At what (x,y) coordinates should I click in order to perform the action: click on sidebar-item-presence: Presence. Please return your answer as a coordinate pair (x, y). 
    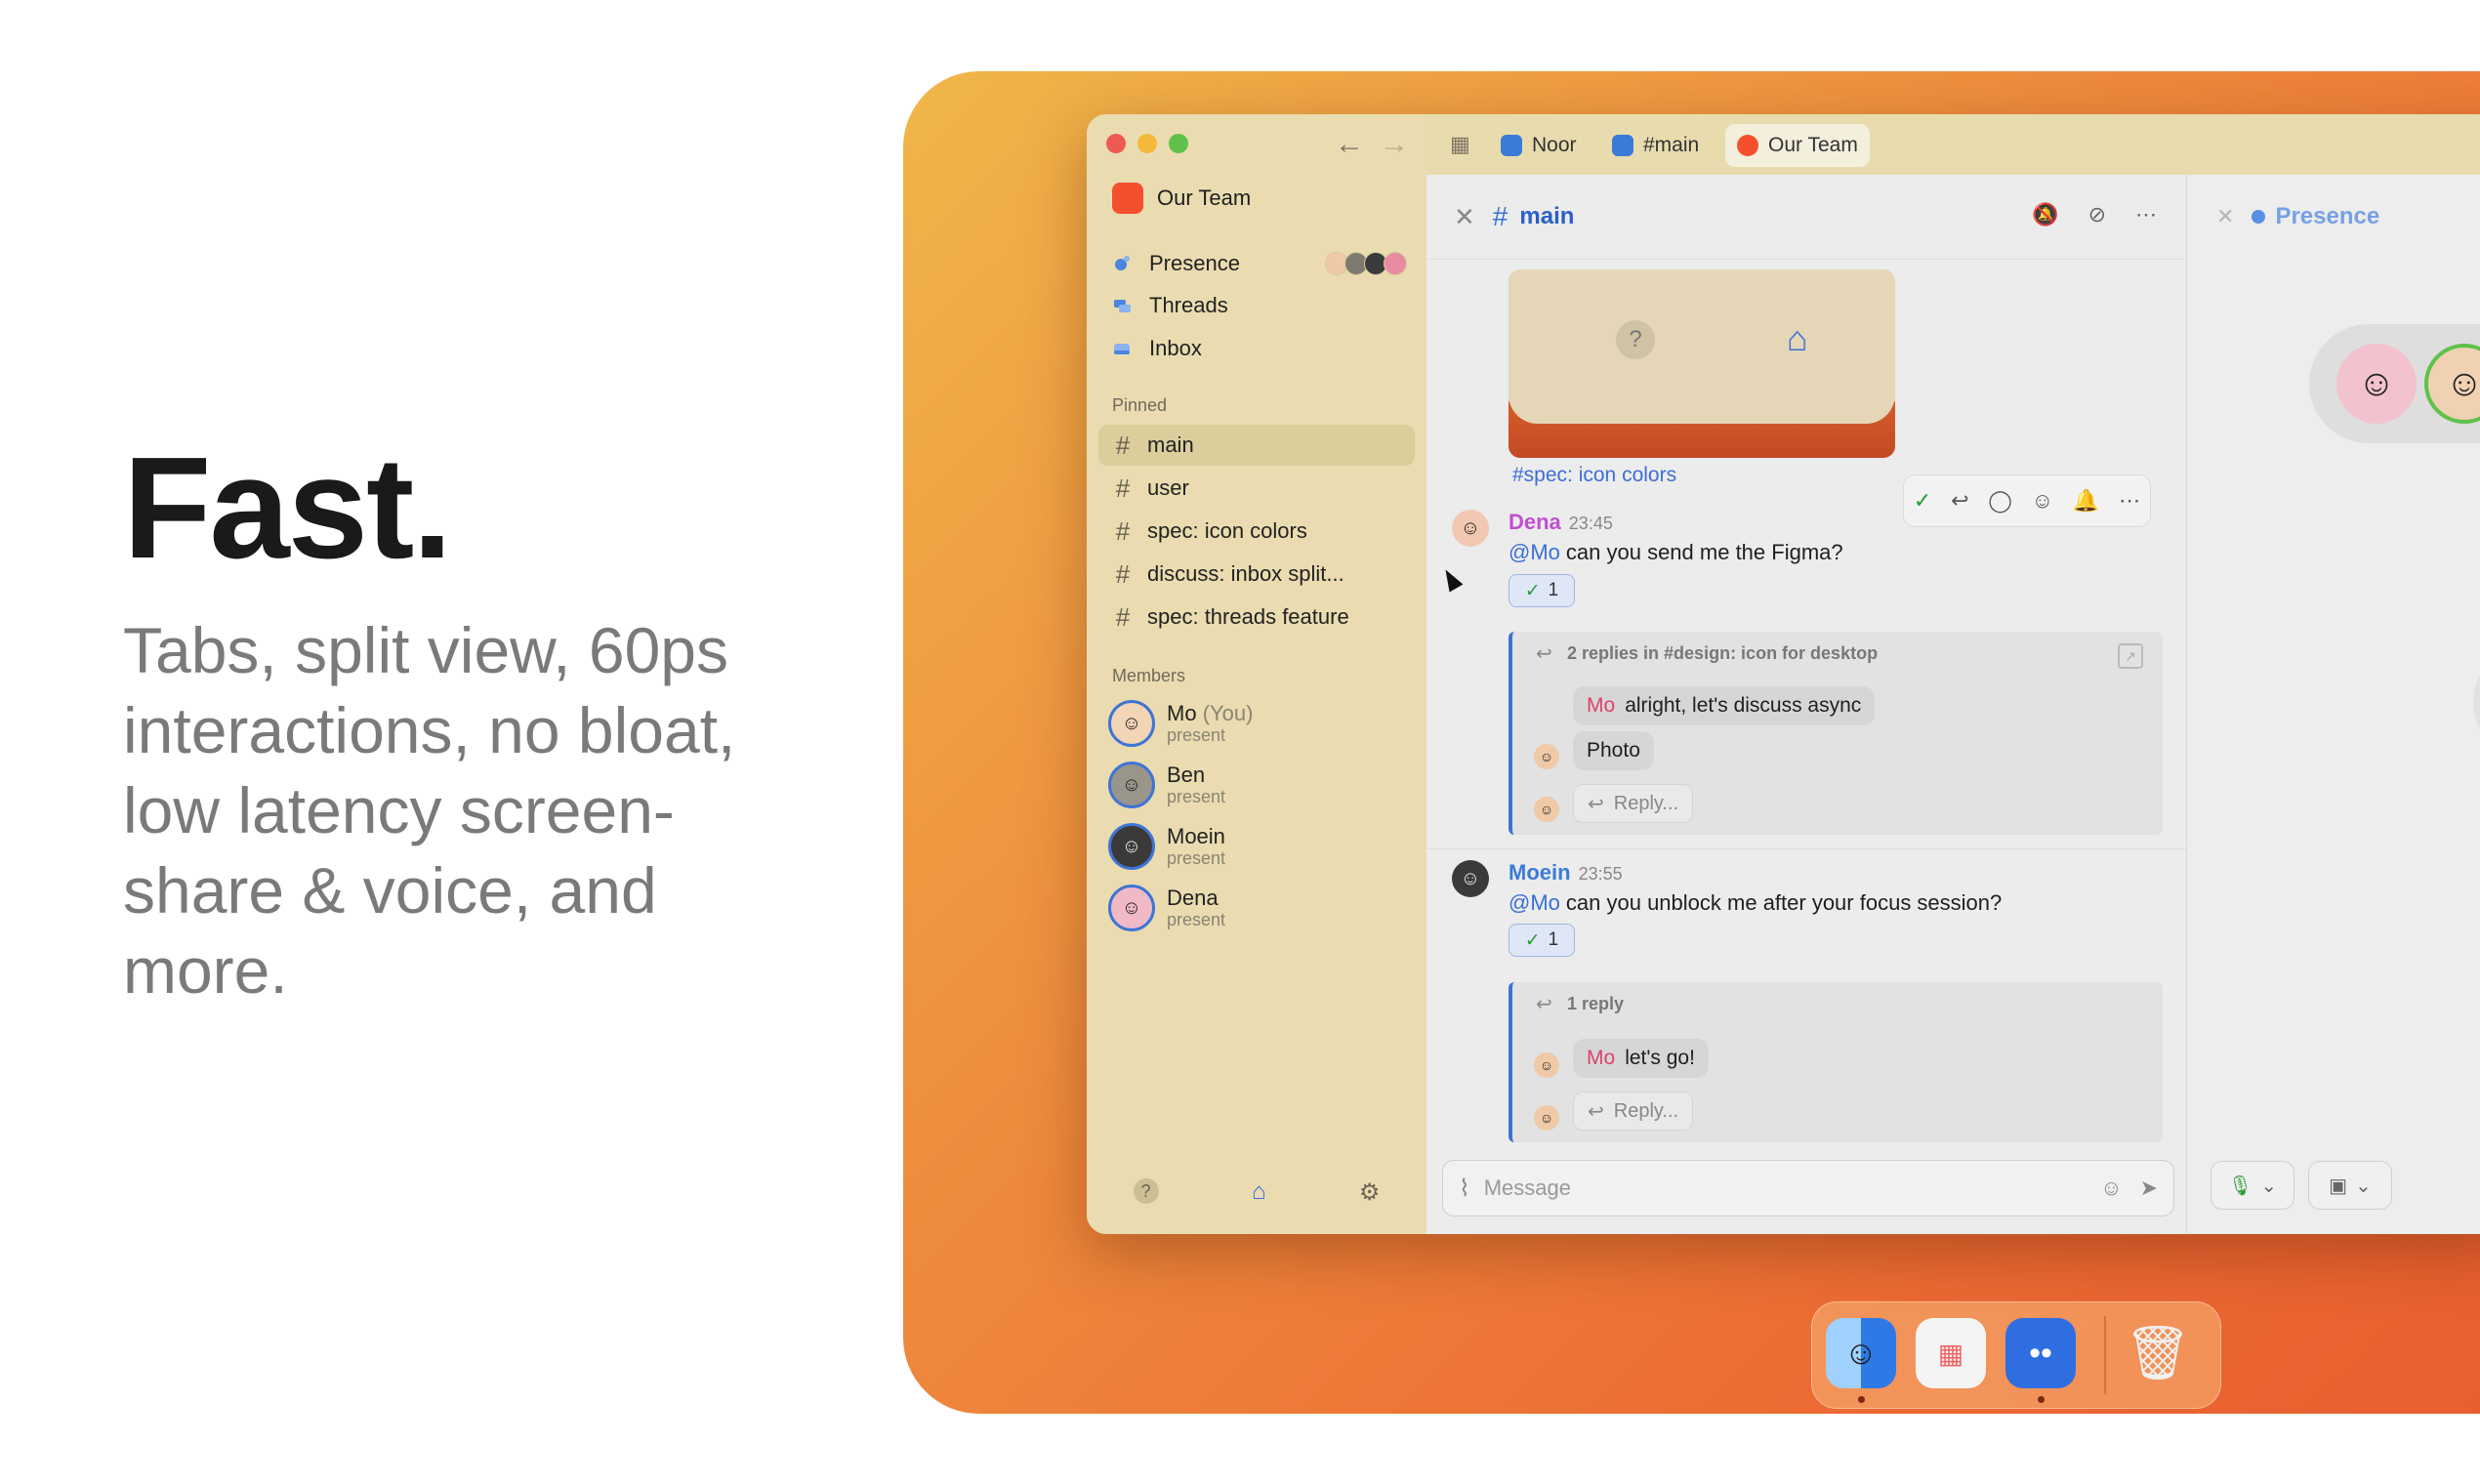
    Looking at the image, I should click on (1176, 264).